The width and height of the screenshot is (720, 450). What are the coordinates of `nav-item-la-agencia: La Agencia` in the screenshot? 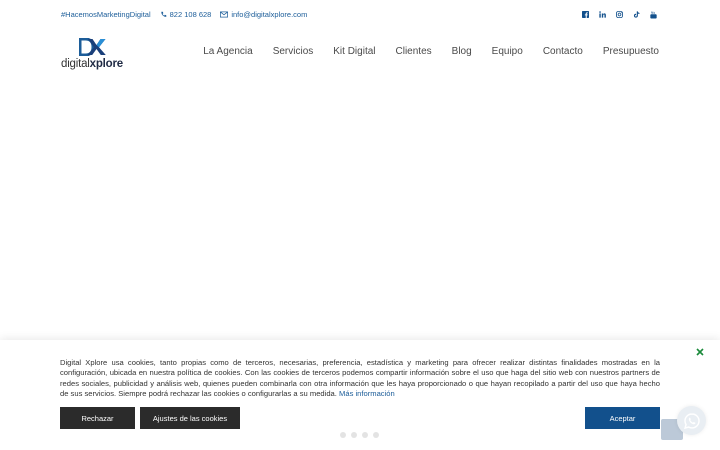 It's located at (228, 51).